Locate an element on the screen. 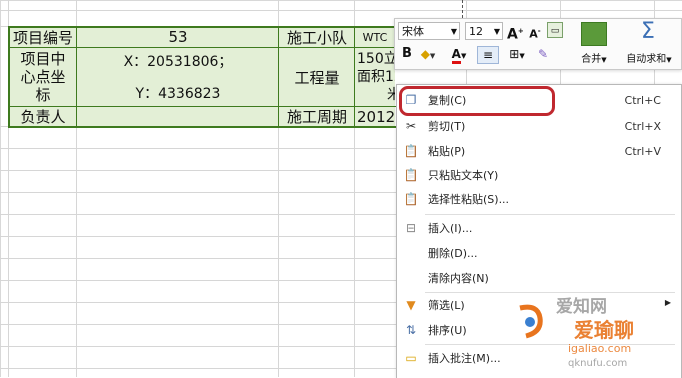 The image size is (682, 378). cell-project-number-value: 53 is located at coordinates (178, 37).